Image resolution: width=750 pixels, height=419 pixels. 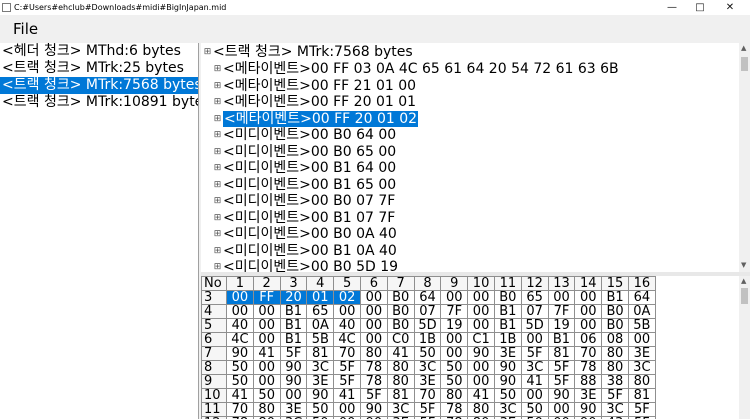 What do you see at coordinates (534, 311) in the screenshot?
I see `hex-byte-cell: 07` at bounding box center [534, 311].